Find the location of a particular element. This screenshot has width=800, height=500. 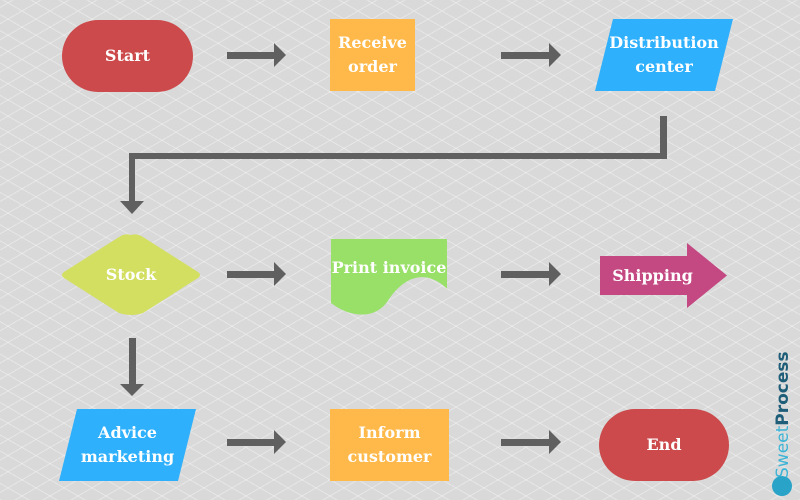

label-line: Distribution is located at coordinates (664, 42).